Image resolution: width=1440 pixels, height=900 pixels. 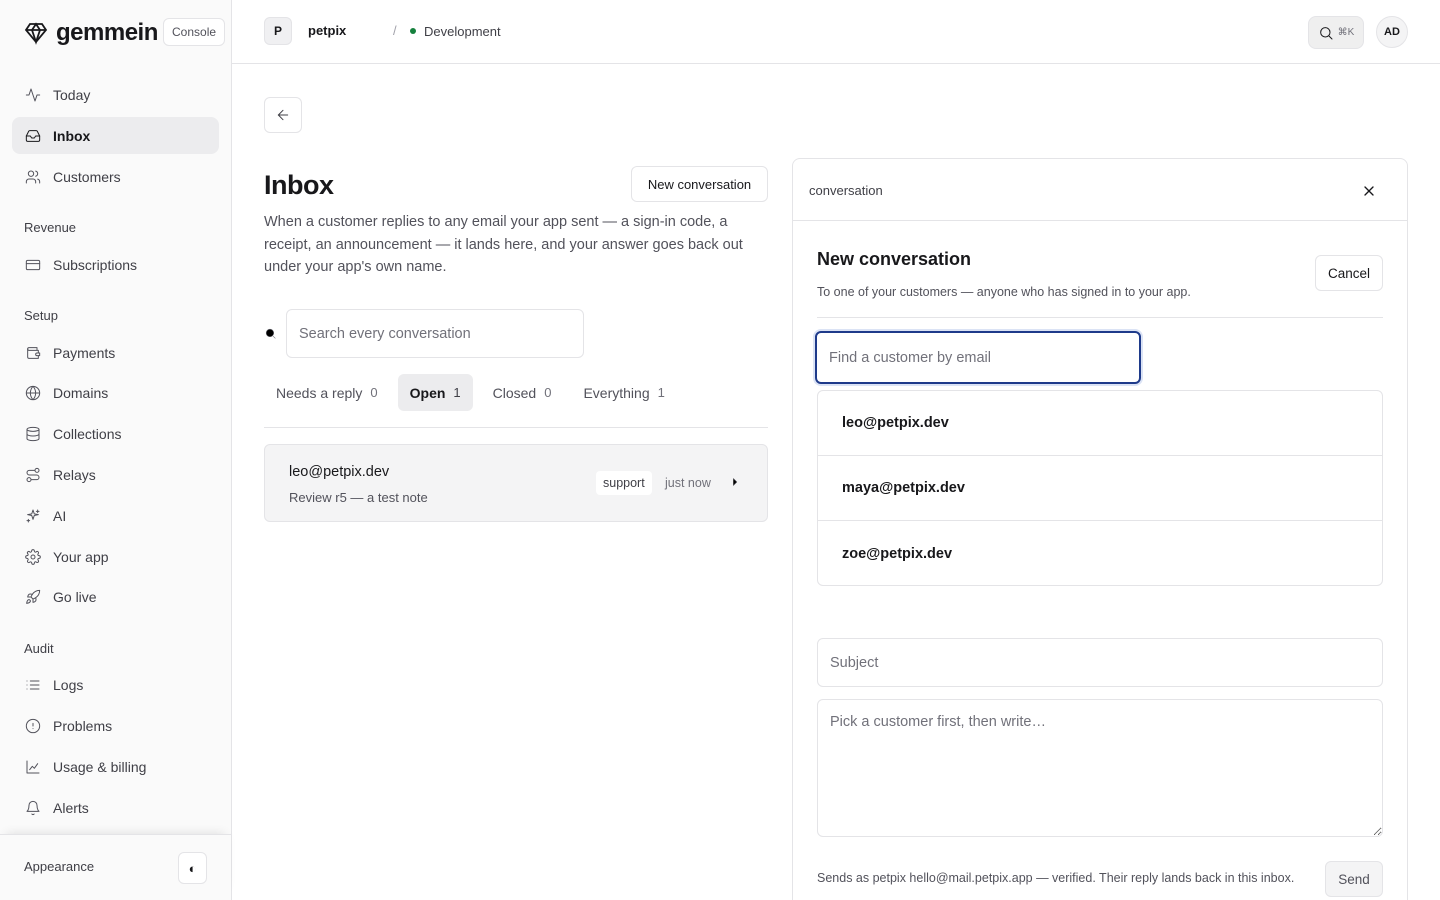 I want to click on sidebar-item-label: Problems, so click(x=83, y=725).